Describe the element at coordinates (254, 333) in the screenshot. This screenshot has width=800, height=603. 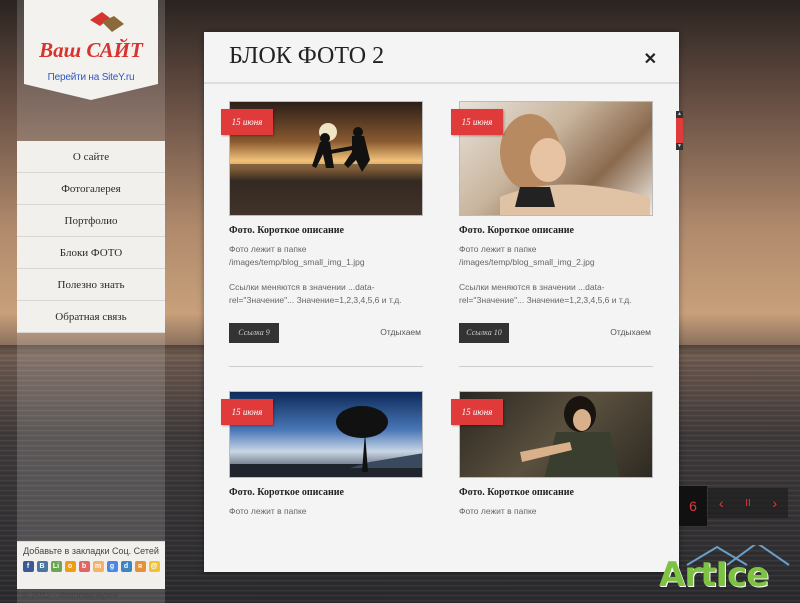
I see `card-link-button: Ссылка 9` at that location.